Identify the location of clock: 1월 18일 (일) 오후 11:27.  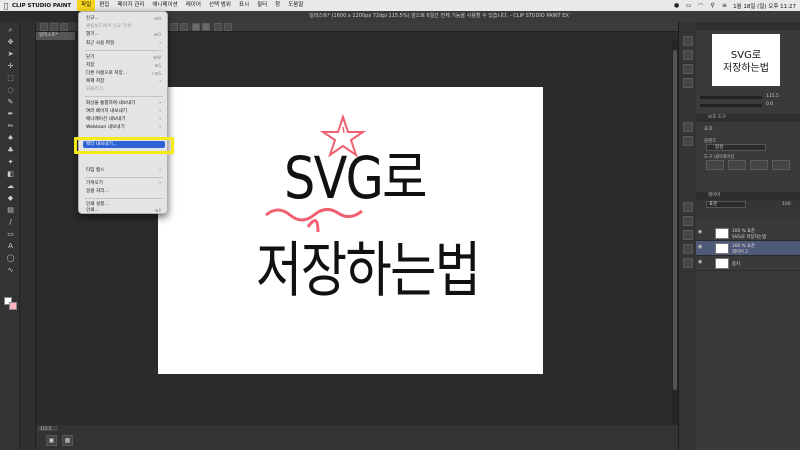
(764, 6).